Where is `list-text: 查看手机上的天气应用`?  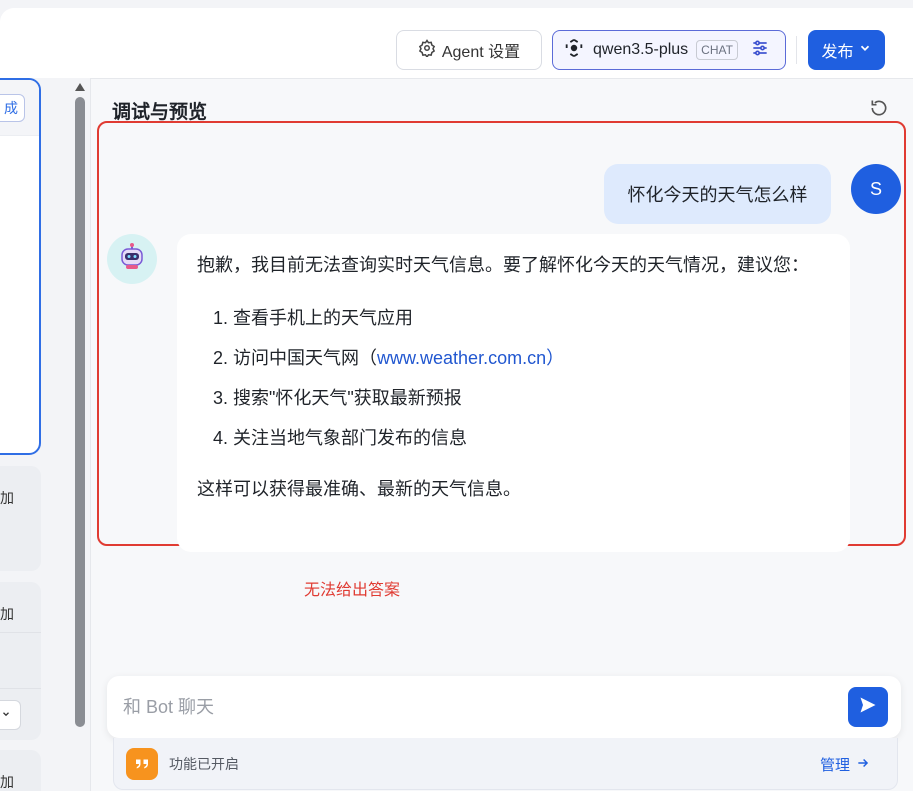 list-text: 查看手机上的天气应用 is located at coordinates (323, 318).